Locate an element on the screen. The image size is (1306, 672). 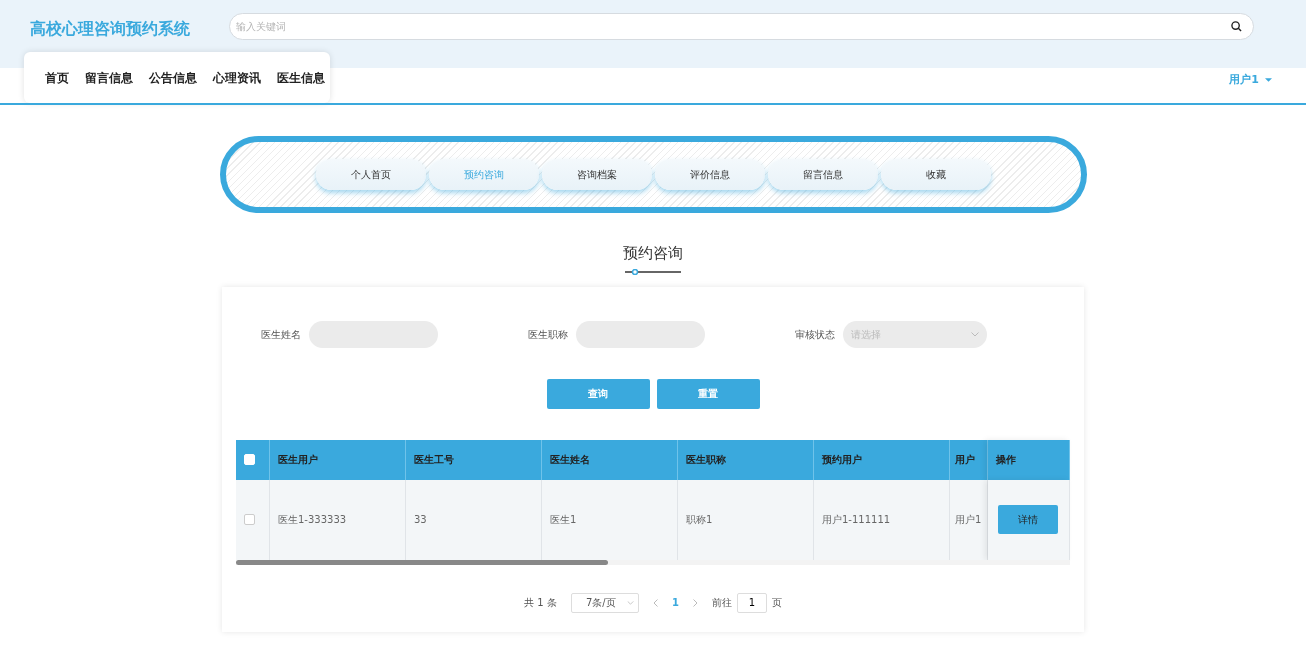
nav-link: 公告信息 is located at coordinates (173, 77).